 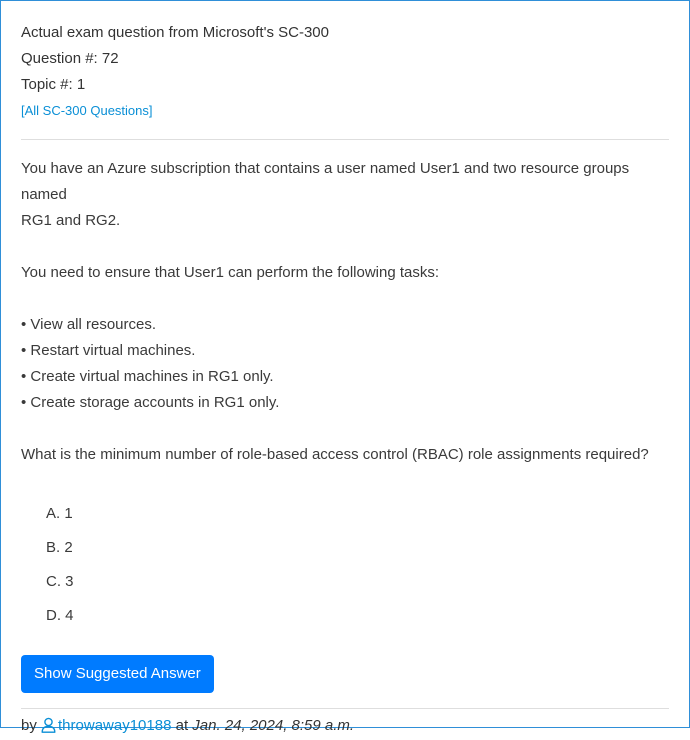 I want to click on choice-b: B. 2, so click(x=357, y=548).